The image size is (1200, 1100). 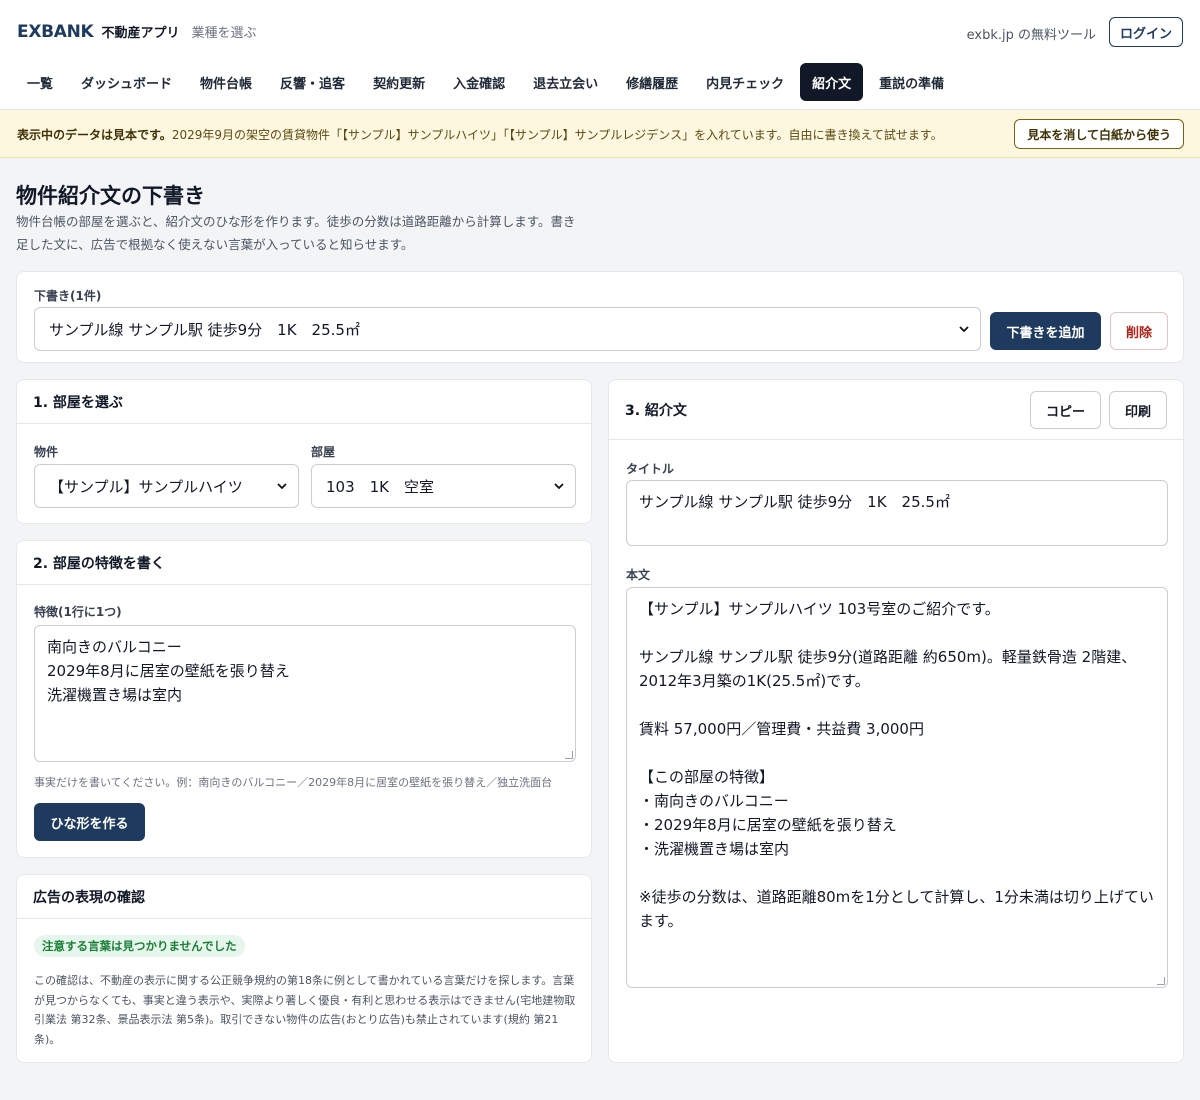 I want to click on features-label: 特徴(1行に1つ), so click(x=78, y=612).